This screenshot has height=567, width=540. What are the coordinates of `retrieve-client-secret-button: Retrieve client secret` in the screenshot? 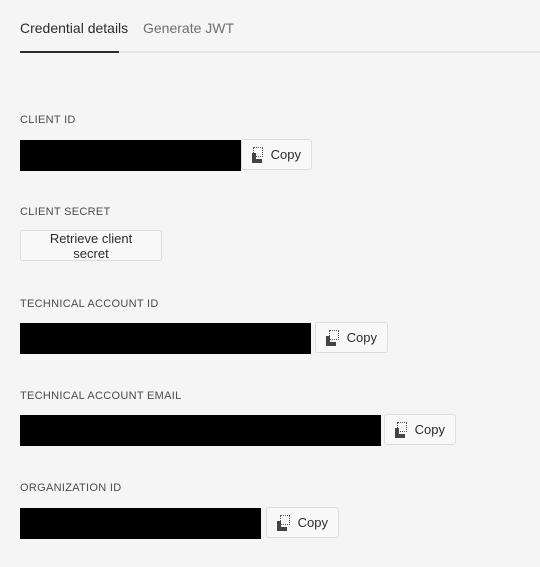 It's located at (91, 245).